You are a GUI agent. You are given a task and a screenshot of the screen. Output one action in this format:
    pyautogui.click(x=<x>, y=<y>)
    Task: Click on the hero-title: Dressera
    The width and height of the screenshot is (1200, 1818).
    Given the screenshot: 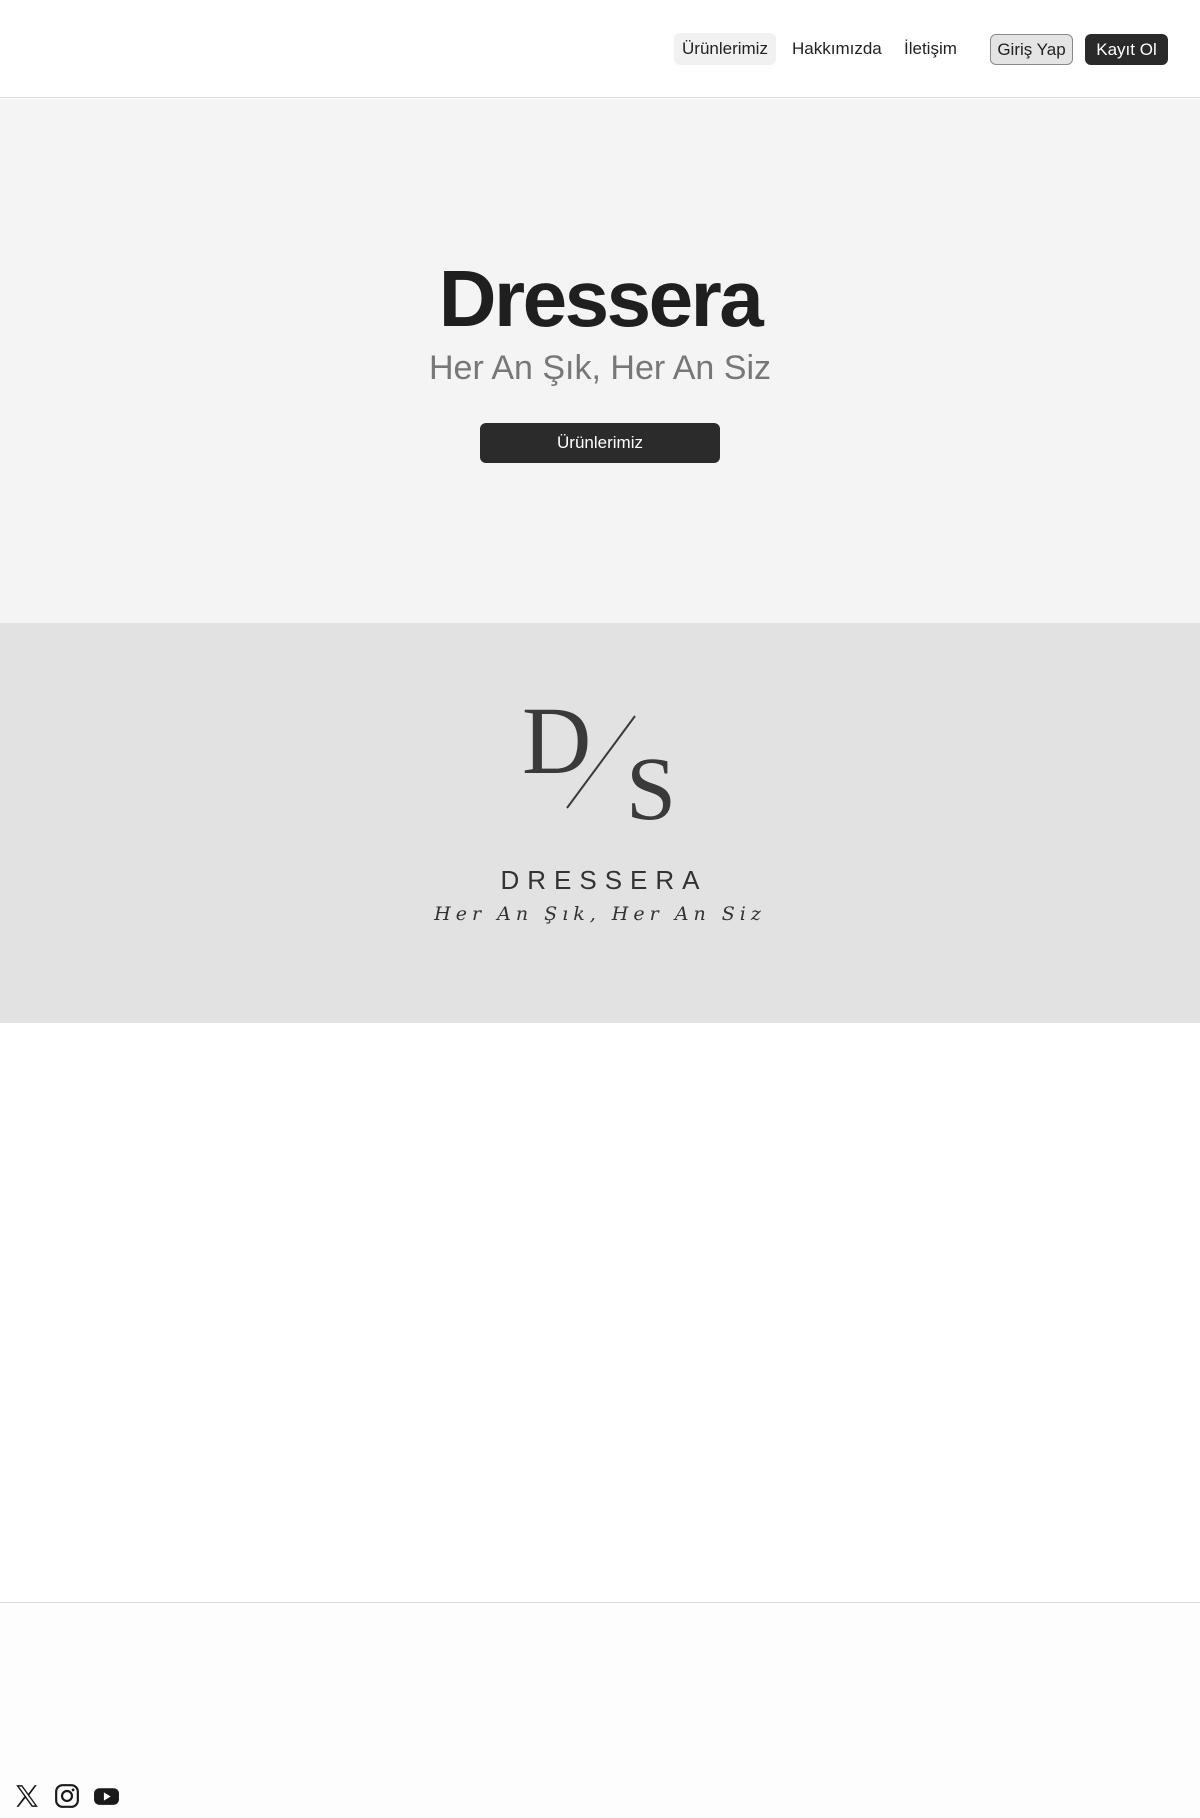 What is the action you would take?
    pyautogui.click(x=601, y=298)
    